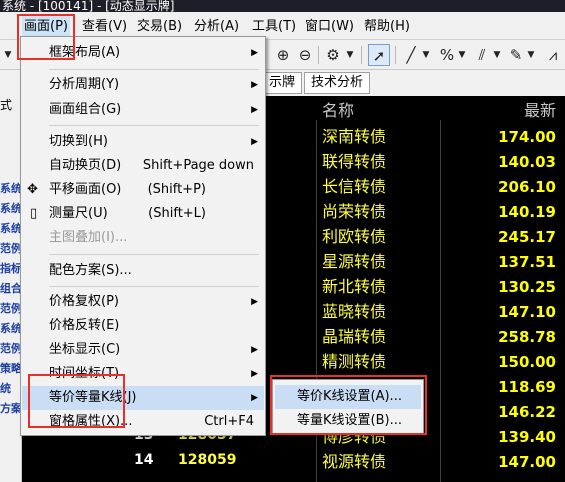 The image size is (565, 482). I want to click on cursor-arrow-icon: ➚, so click(379, 55).